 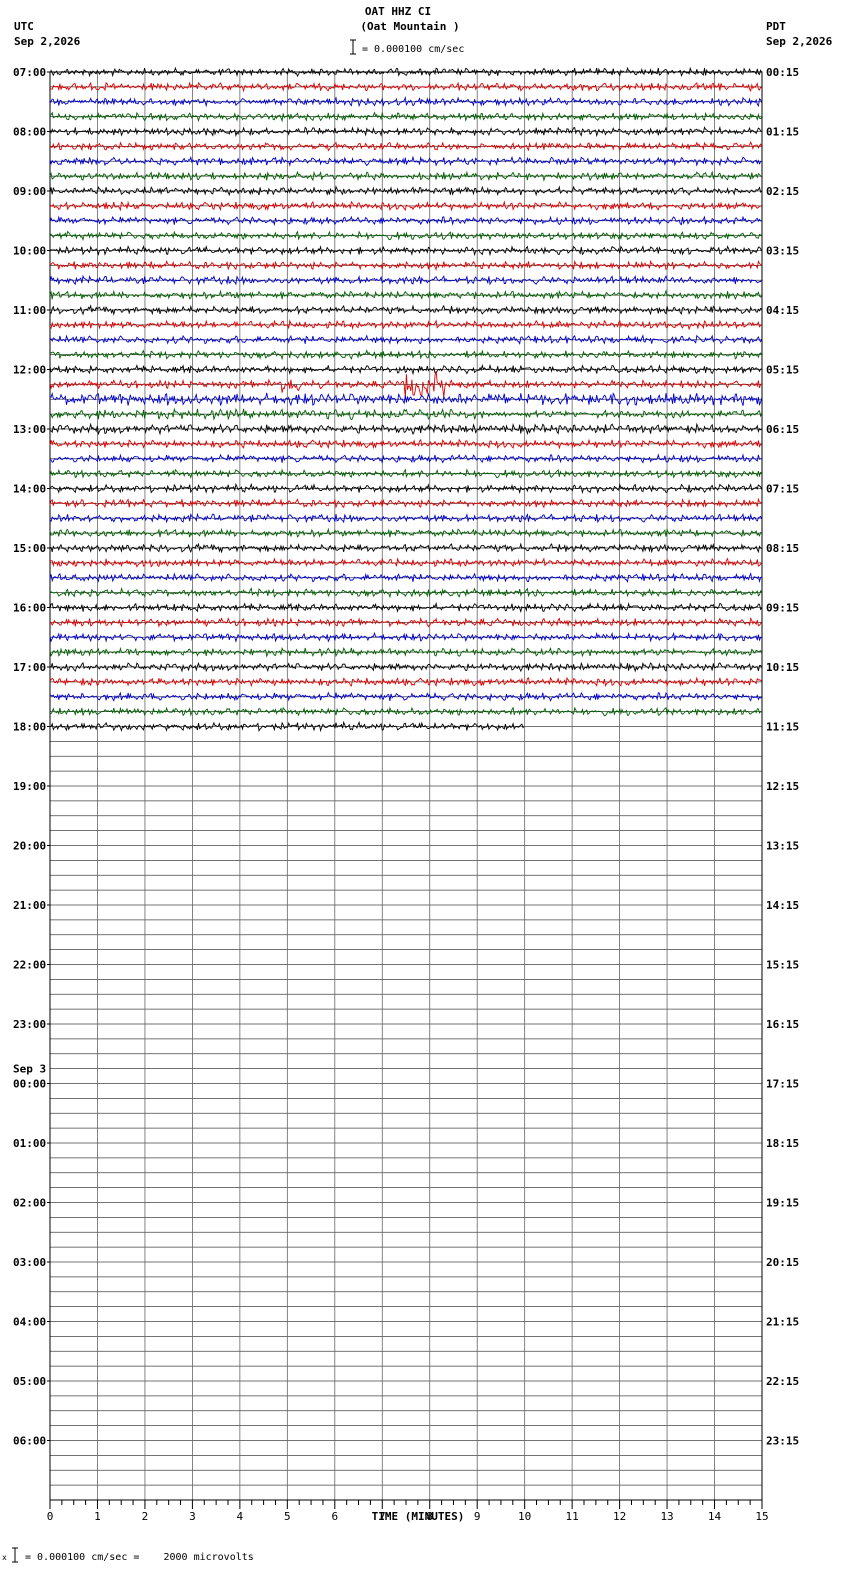 I want to click on local-hour-label: 12:15, so click(x=782, y=786).